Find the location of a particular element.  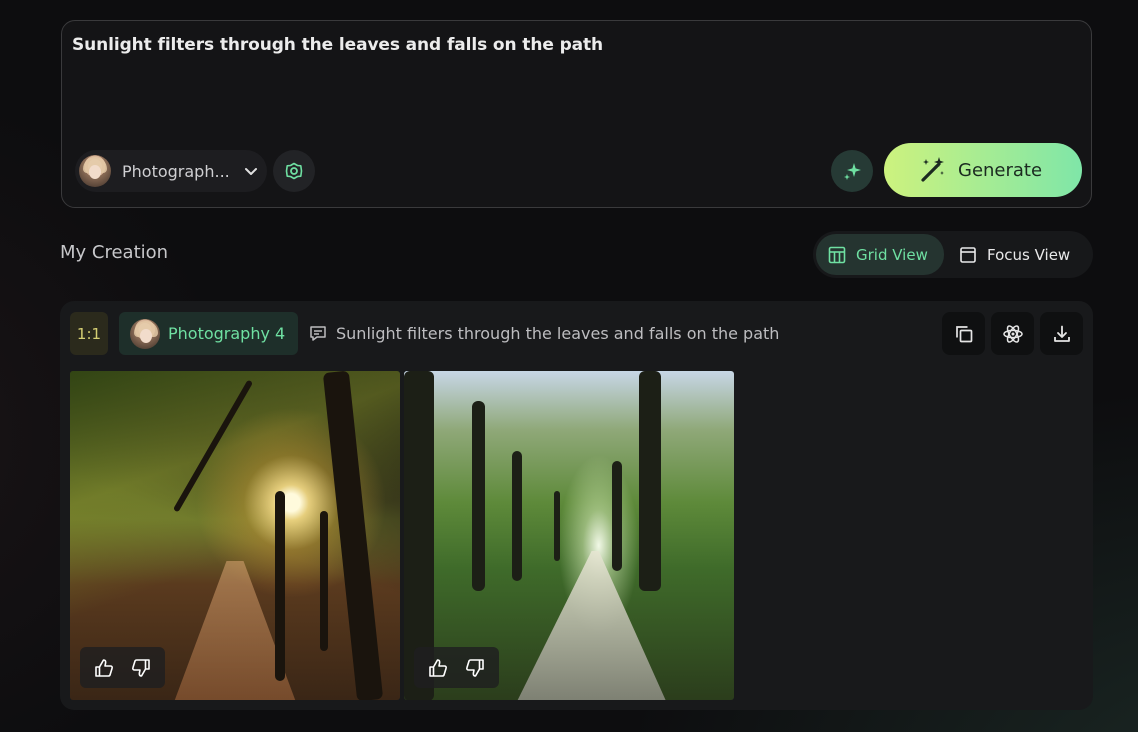

enhance-prompt-button is located at coordinates (852, 171).